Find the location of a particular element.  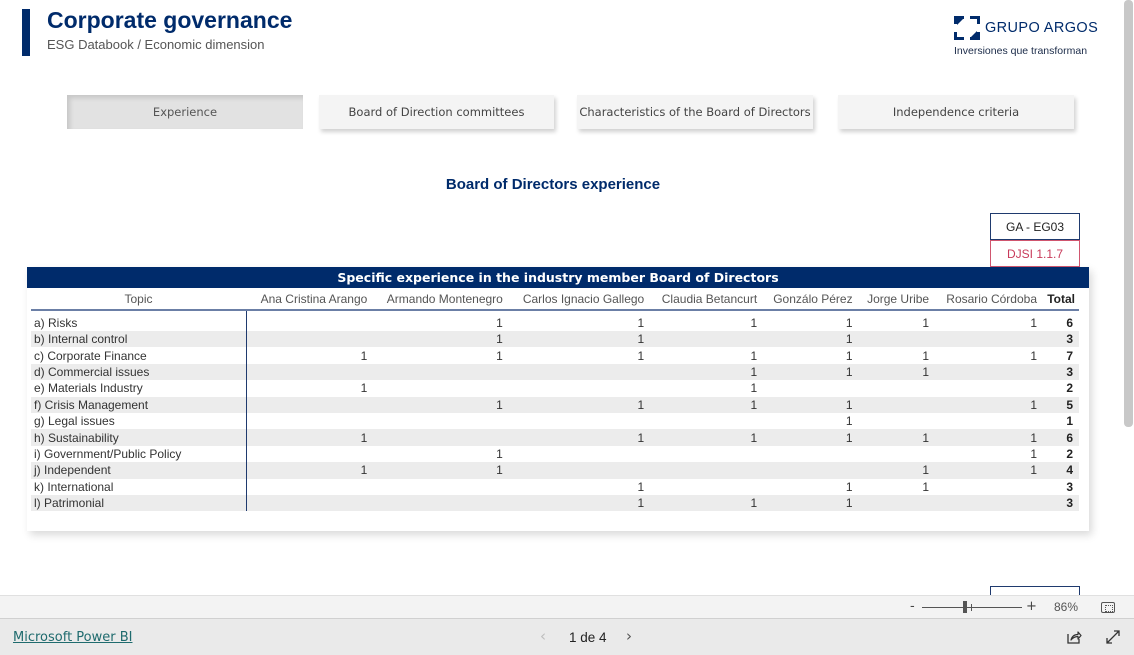

logo-name: GRUPO ARGOS is located at coordinates (1042, 28).